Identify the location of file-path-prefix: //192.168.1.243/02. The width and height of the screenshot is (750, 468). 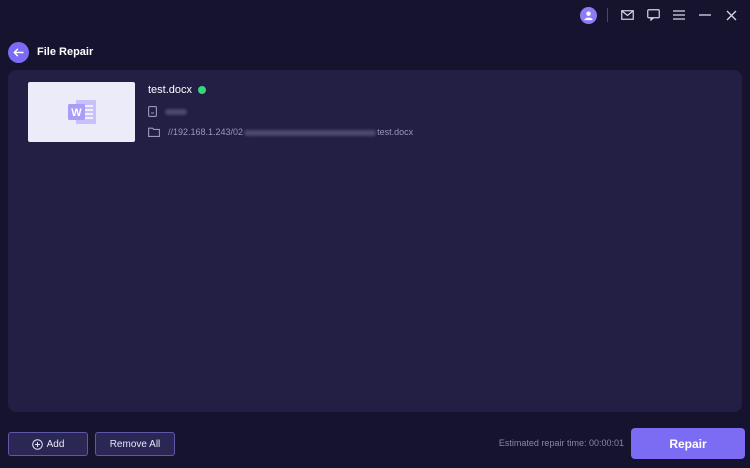
(206, 132).